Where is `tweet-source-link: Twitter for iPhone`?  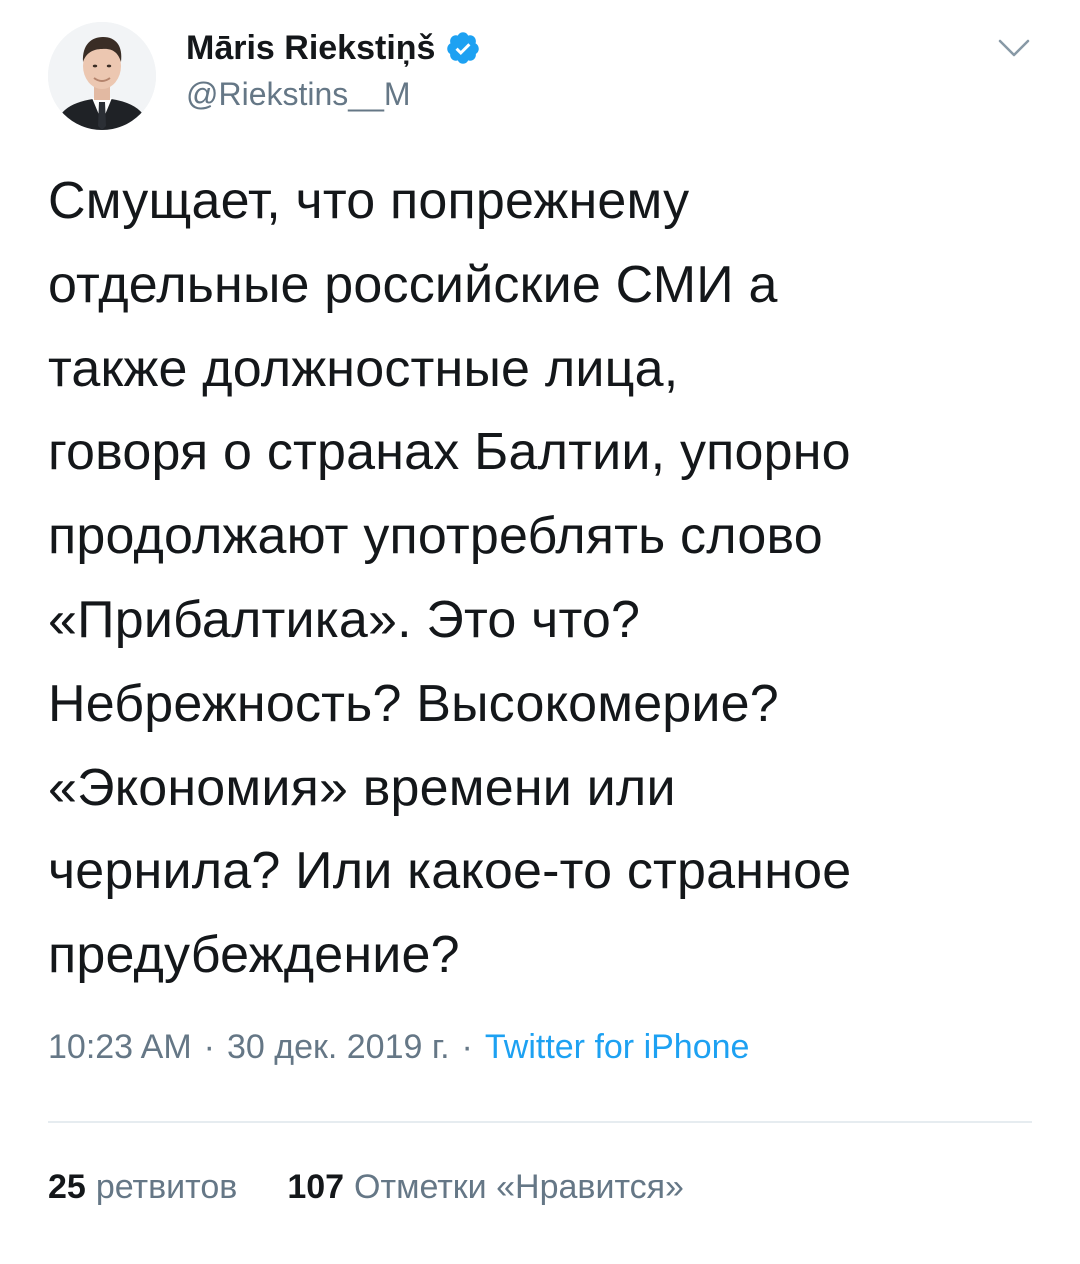 tweet-source-link: Twitter for iPhone is located at coordinates (617, 1047).